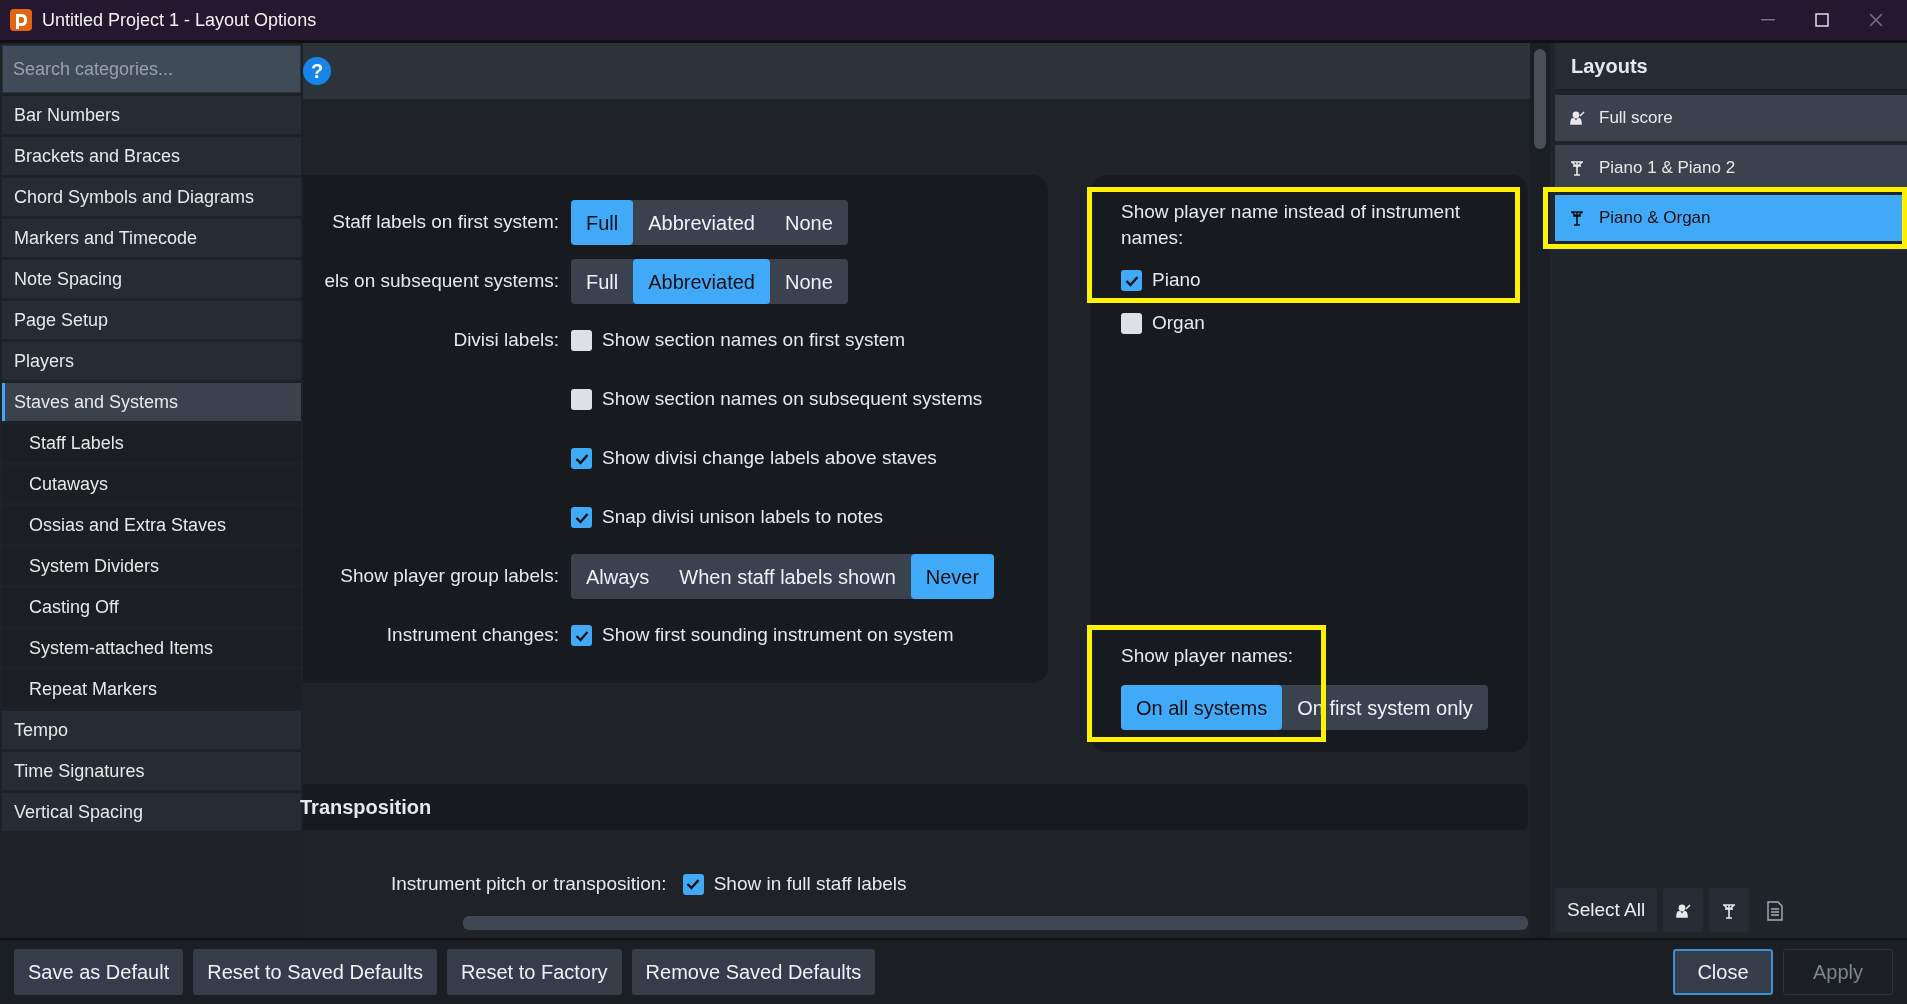  Describe the element at coordinates (792, 399) in the screenshot. I see `option-label: Show section names on subsequent systems` at that location.